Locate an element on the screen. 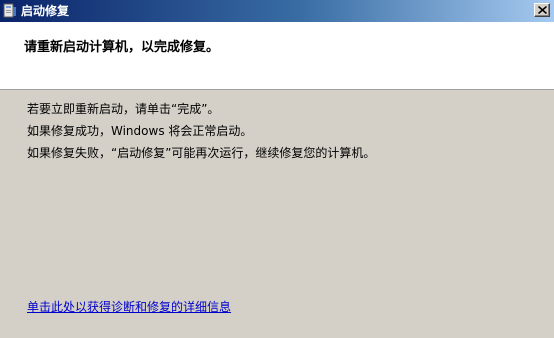 Image resolution: width=554 pixels, height=338 pixels. window-title: 启动修复 is located at coordinates (45, 11).